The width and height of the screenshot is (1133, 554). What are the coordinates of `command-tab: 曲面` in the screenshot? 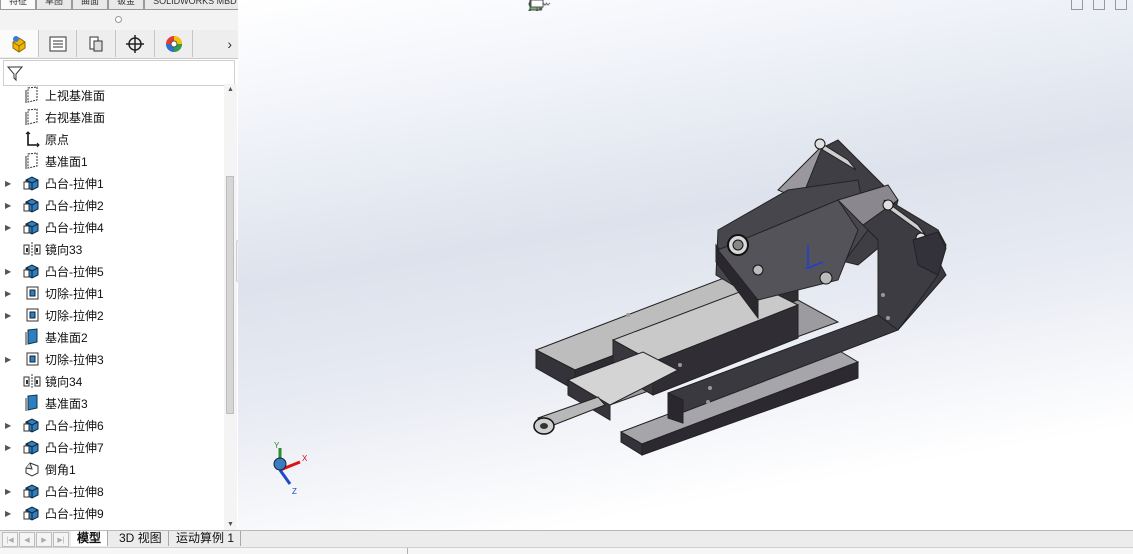 It's located at (90, 5).